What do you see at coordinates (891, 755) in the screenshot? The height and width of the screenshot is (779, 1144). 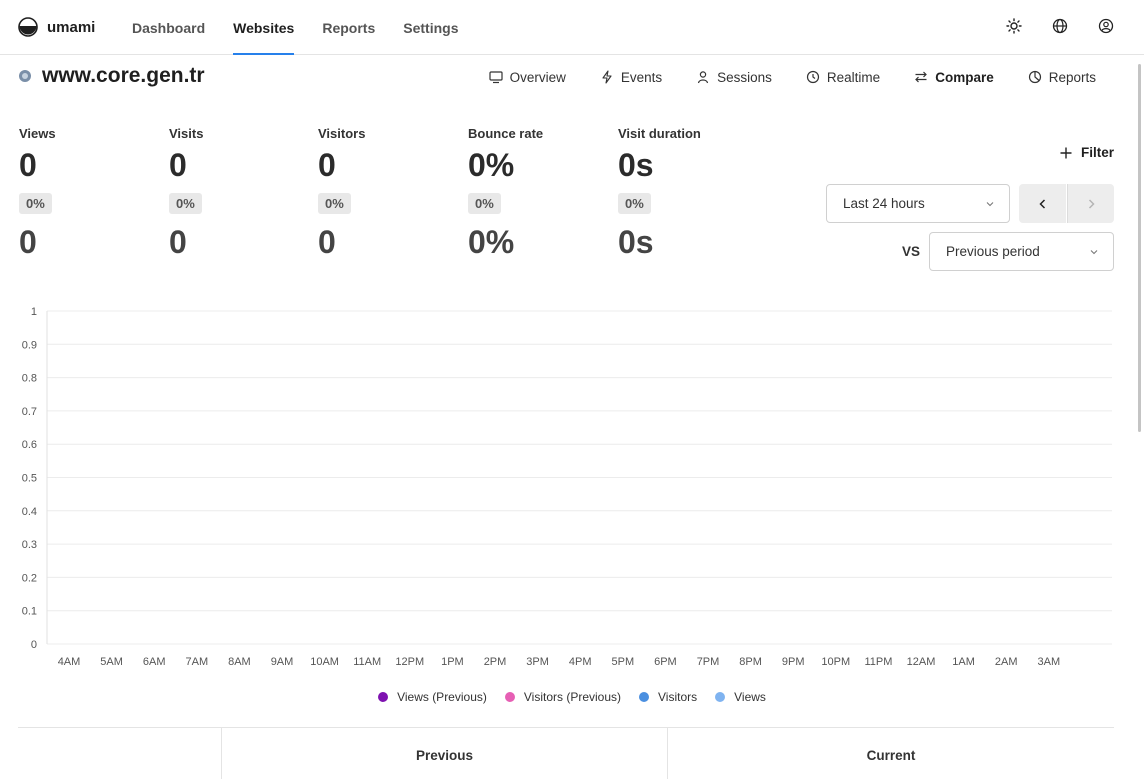 I see `column-current: Current` at bounding box center [891, 755].